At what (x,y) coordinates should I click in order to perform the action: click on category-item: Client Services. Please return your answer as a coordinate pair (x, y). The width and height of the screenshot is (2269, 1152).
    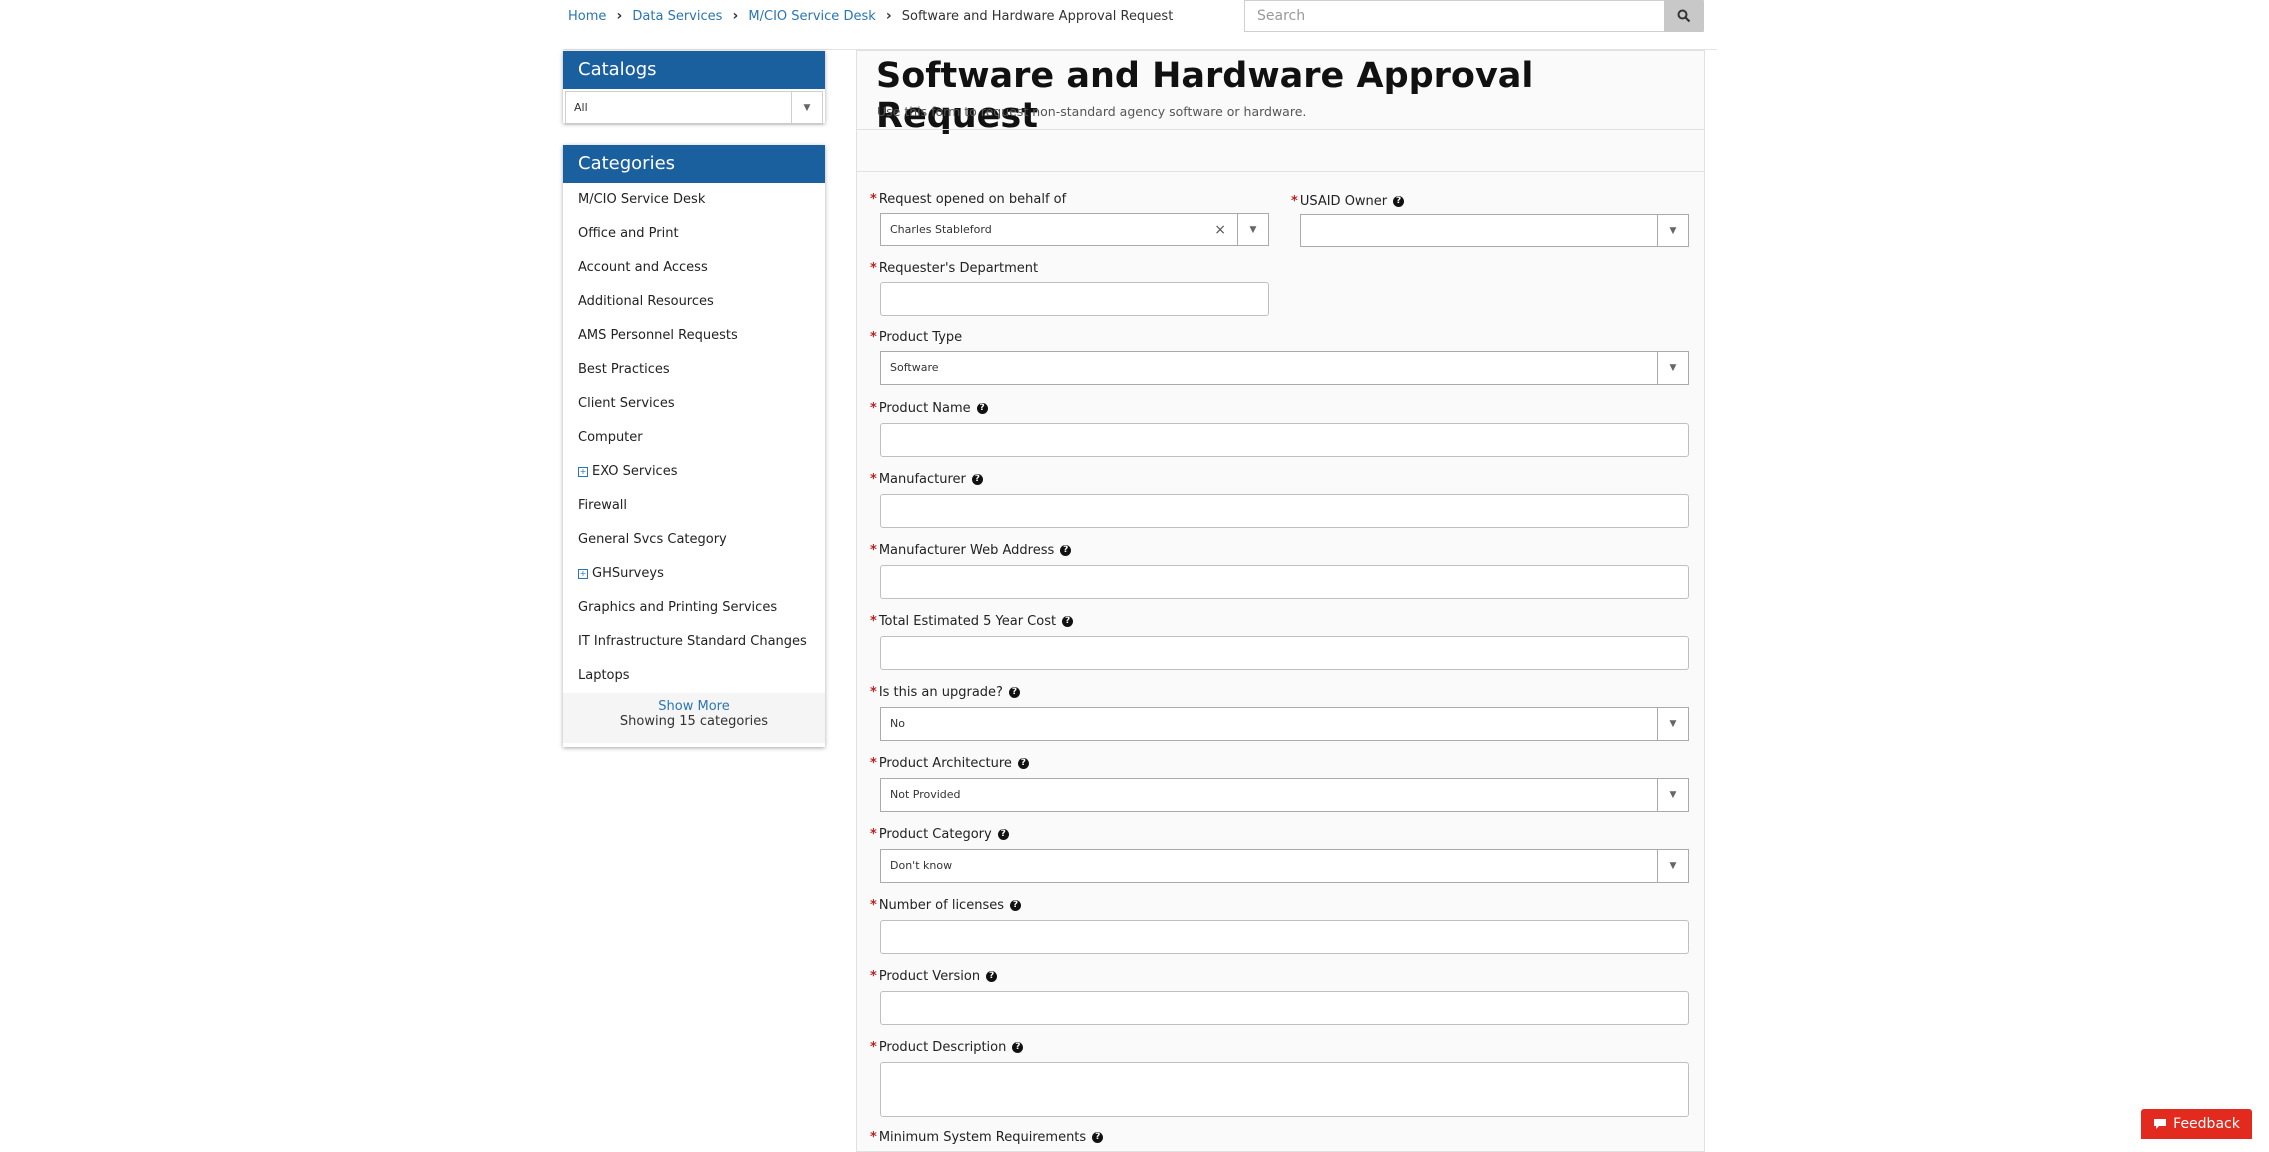
    Looking at the image, I should click on (694, 404).